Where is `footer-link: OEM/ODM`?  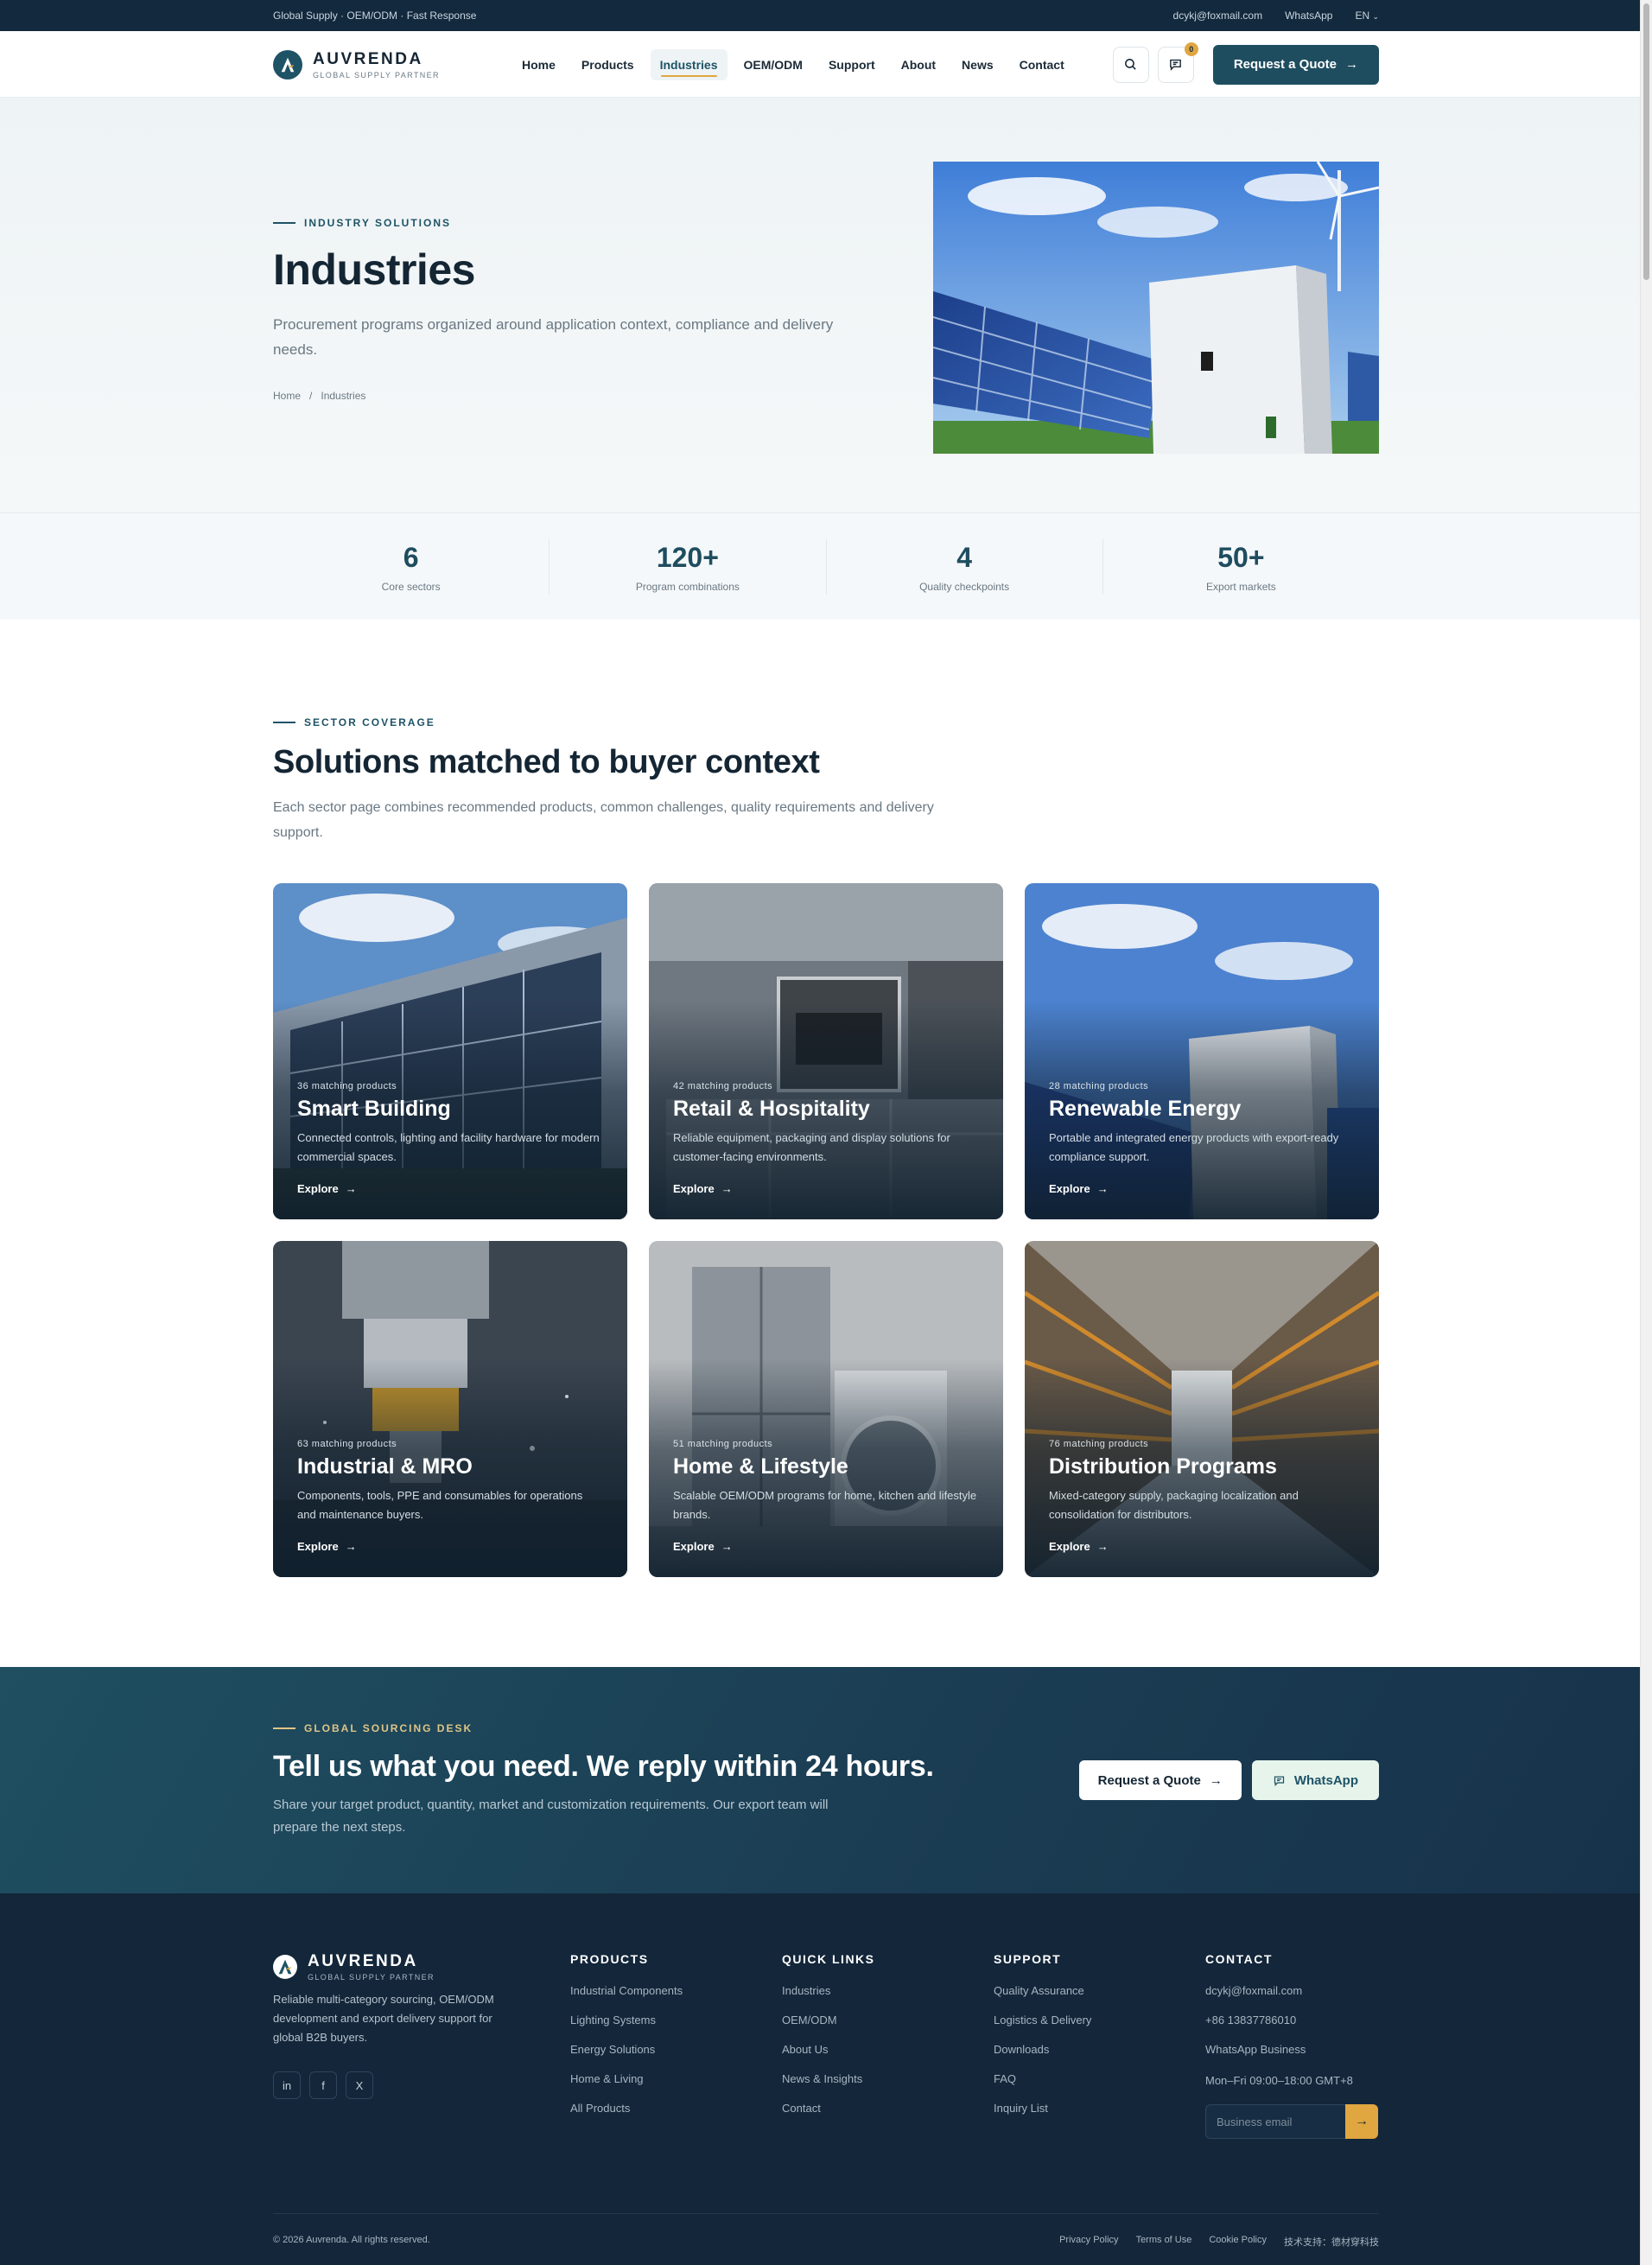 footer-link: OEM/ODM is located at coordinates (888, 2020).